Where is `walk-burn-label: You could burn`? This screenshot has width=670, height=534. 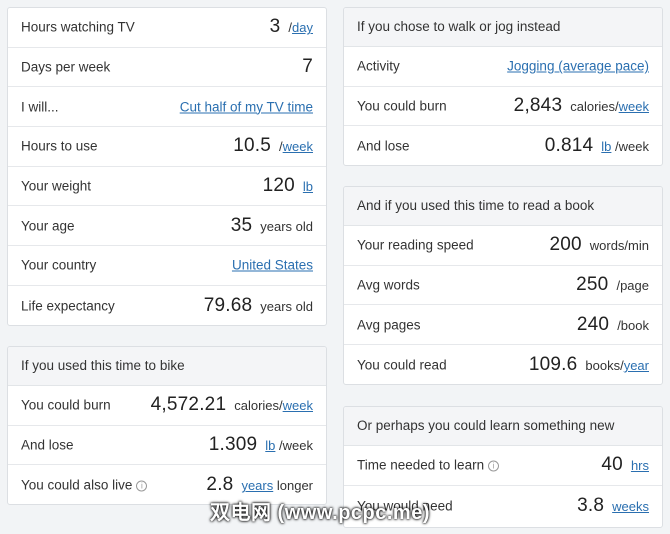 walk-burn-label: You could burn is located at coordinates (402, 106).